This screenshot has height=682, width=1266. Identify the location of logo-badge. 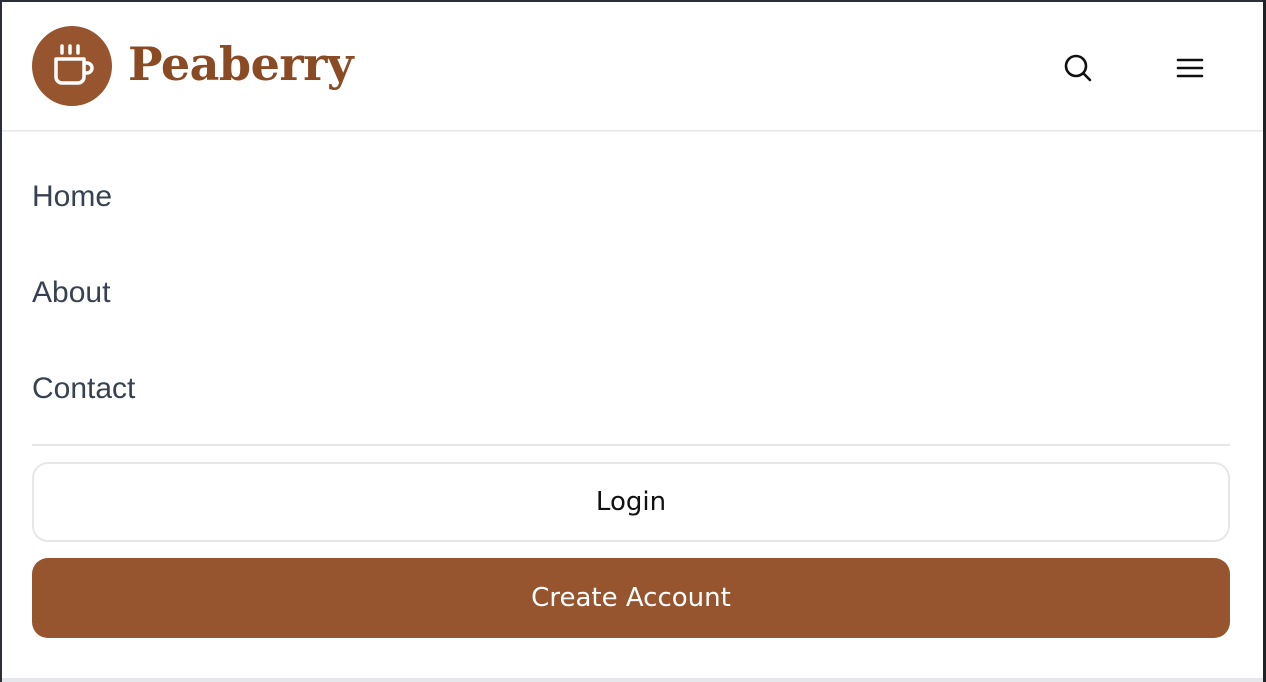
(72, 66).